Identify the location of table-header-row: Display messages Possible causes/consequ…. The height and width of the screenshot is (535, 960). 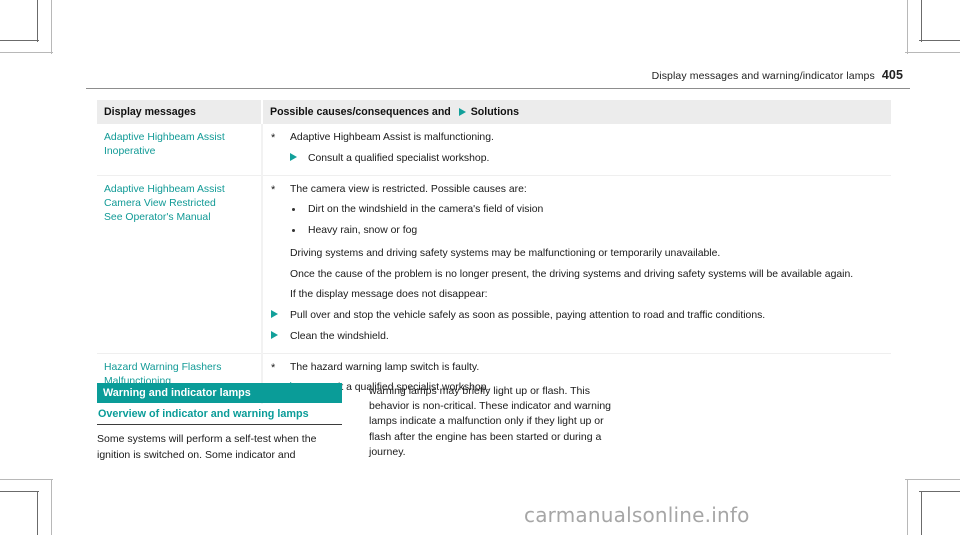
(494, 112).